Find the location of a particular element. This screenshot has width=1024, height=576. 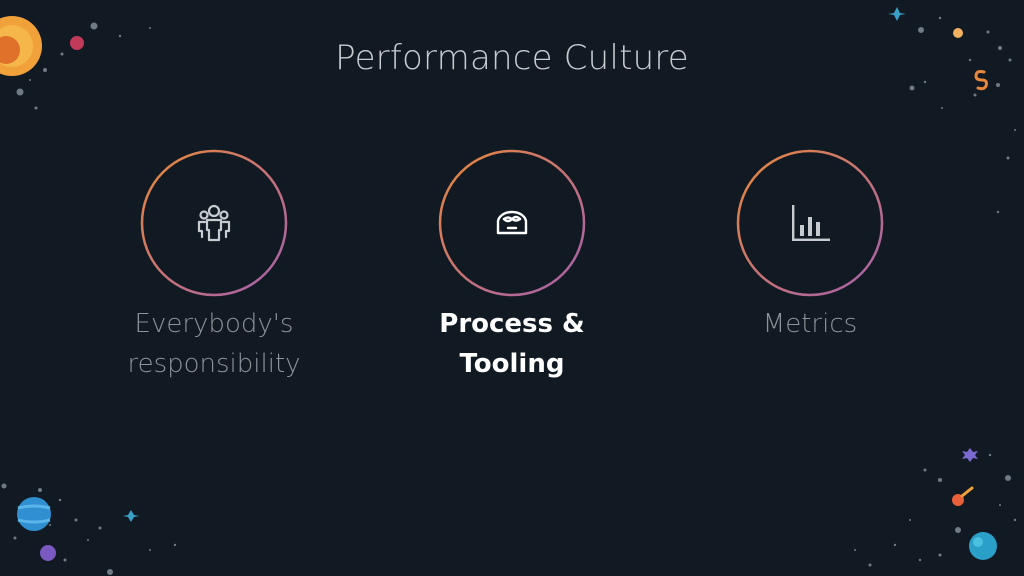

item-label: Process & Tooling is located at coordinates (512, 344).